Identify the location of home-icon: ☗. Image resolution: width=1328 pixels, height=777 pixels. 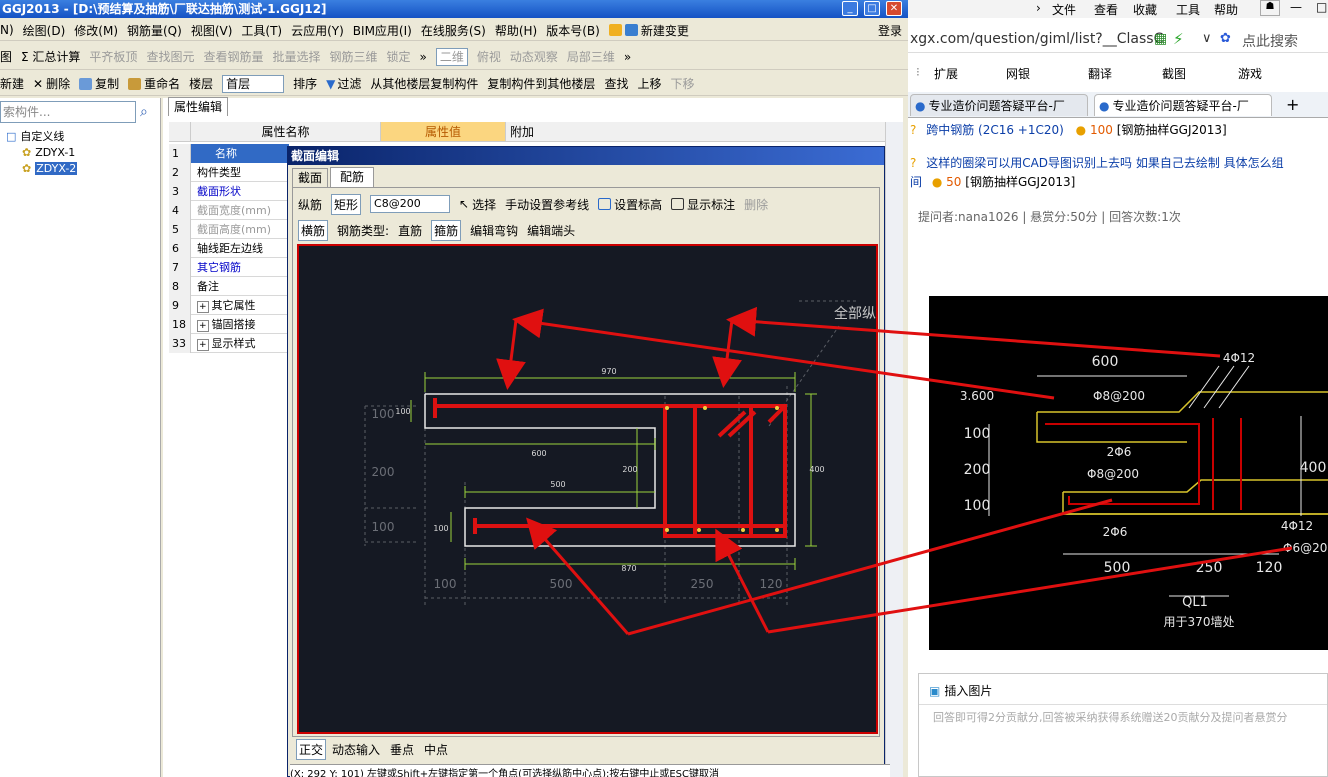
(1270, 8).